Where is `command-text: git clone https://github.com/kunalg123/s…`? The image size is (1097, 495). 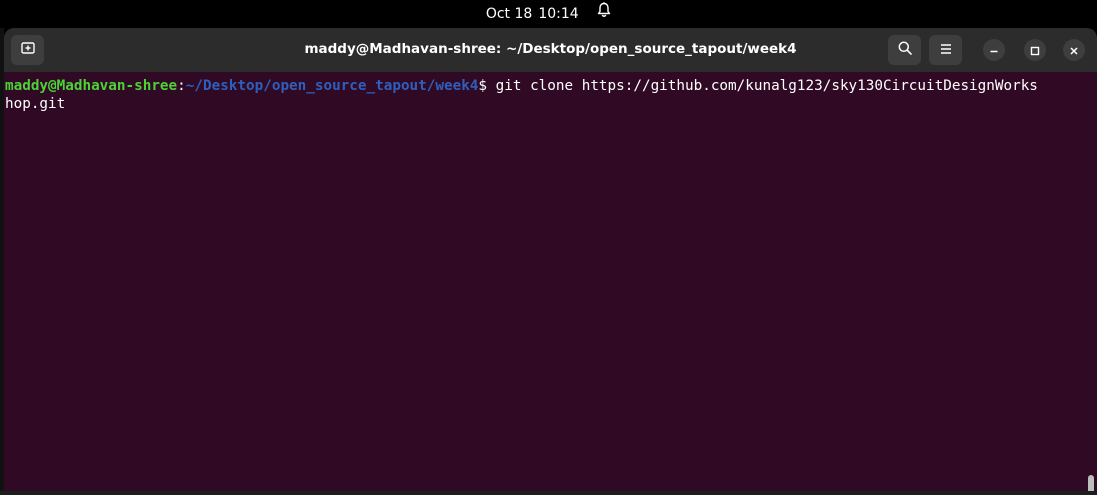
command-text: git clone https://github.com/kunalg123/s… is located at coordinates (766, 86).